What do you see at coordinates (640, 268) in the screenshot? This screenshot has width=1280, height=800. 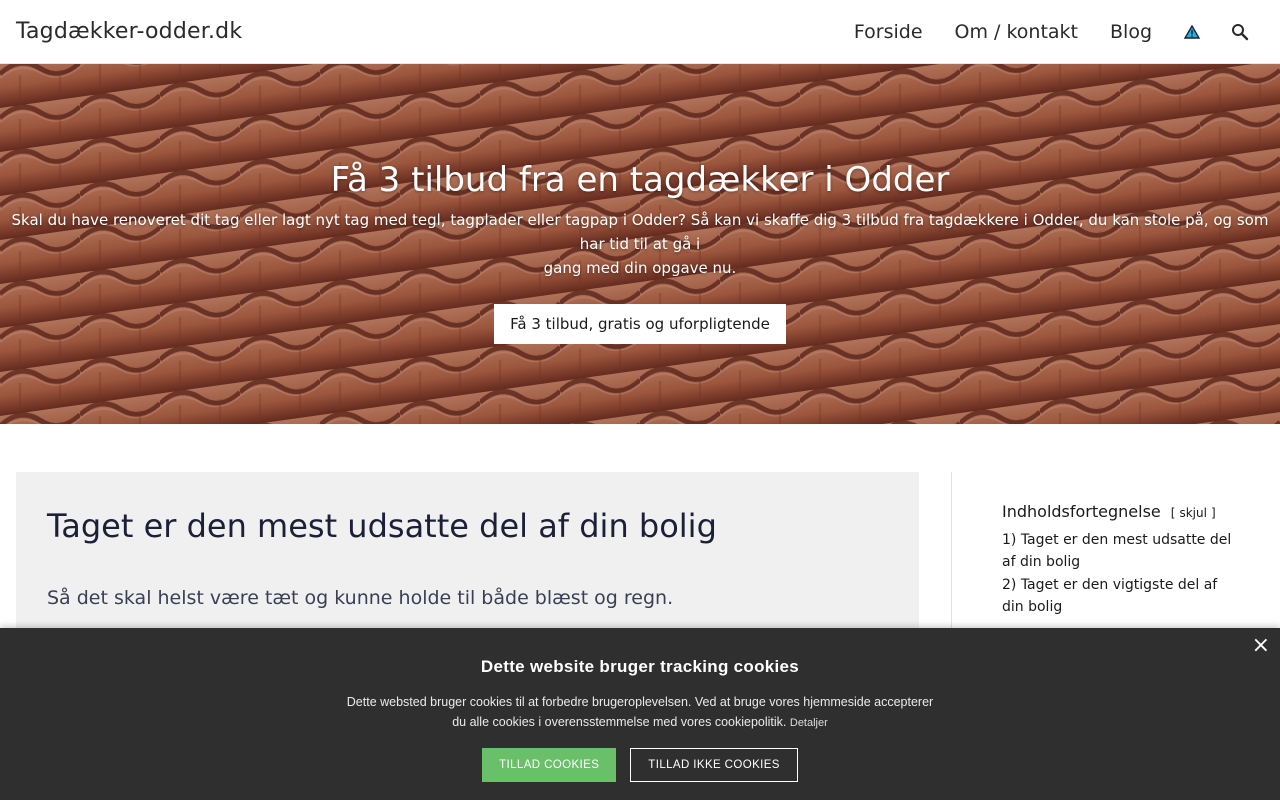 I see `hero-description-line2: gang med din opgave nu.` at bounding box center [640, 268].